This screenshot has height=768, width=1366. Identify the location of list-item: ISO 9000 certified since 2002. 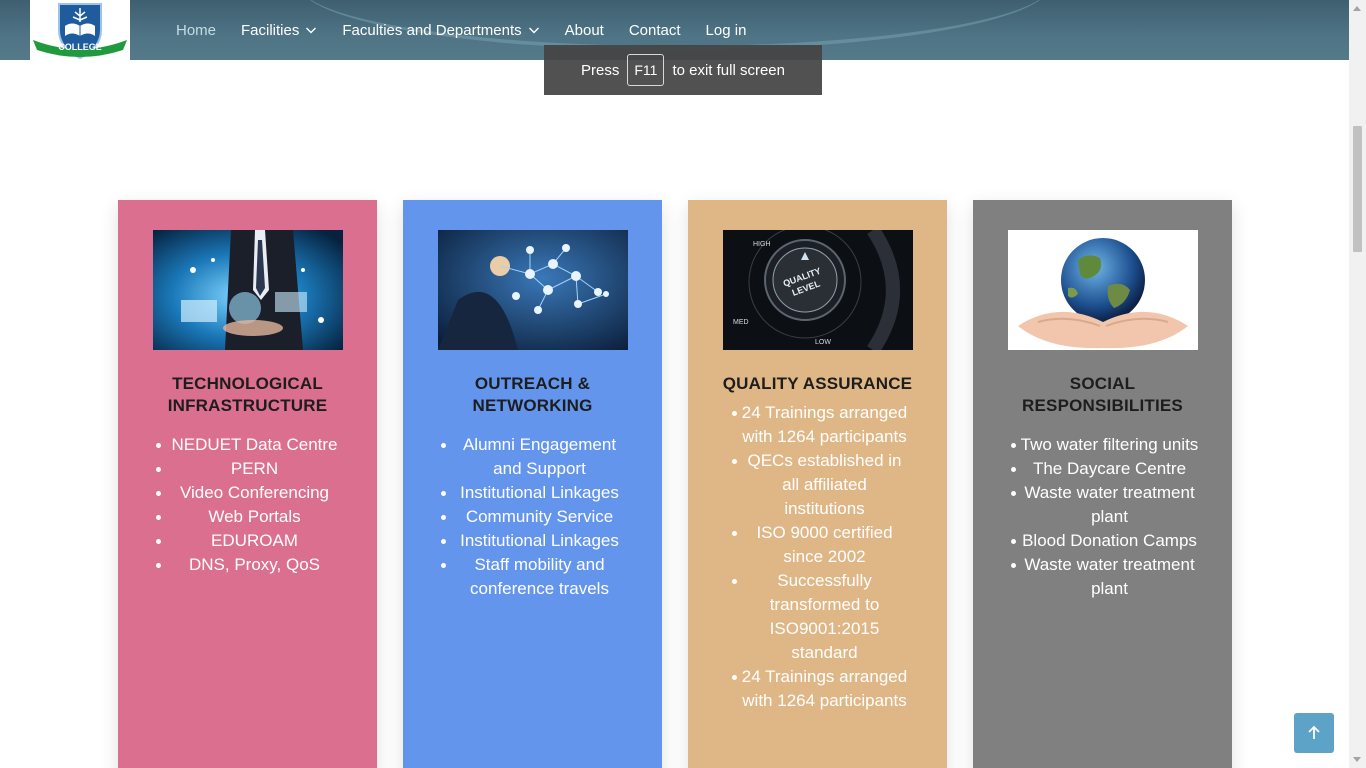
(820, 545).